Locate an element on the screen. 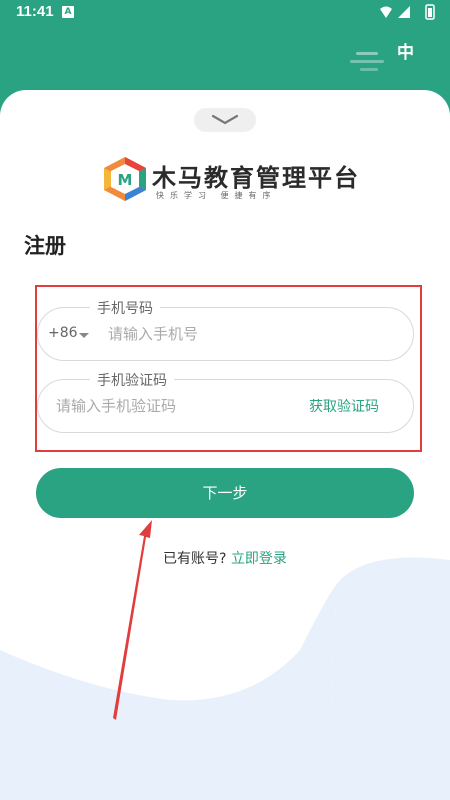 The image size is (450, 800). signal-icon is located at coordinates (404, 12).